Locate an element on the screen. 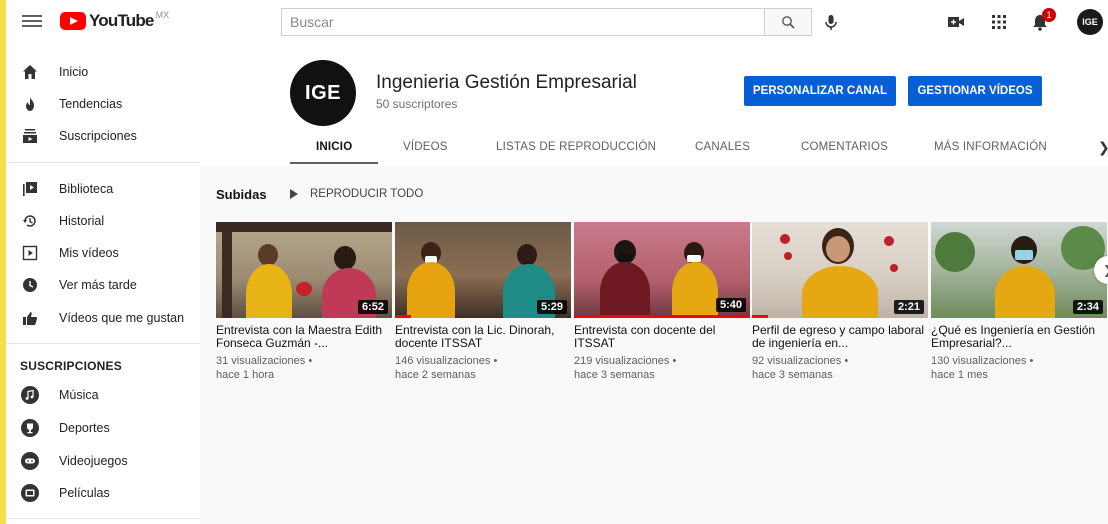 The width and height of the screenshot is (1108, 524). sidebar-item-label: Suscripciones is located at coordinates (98, 136).